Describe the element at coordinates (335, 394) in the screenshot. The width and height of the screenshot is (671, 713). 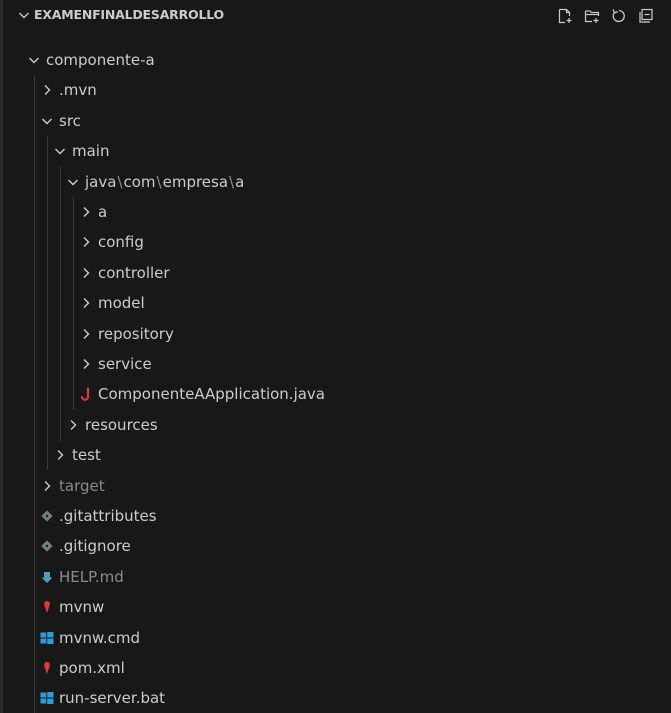
I see `tree-file-item: ComponenteAApplication.java` at that location.